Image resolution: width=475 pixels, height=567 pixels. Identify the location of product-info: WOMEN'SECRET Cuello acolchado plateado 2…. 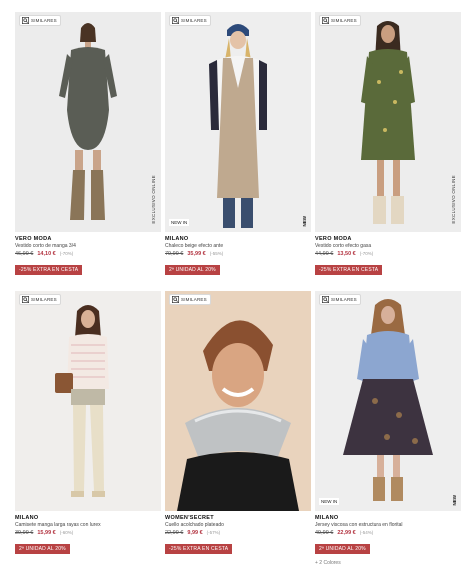
(238, 533).